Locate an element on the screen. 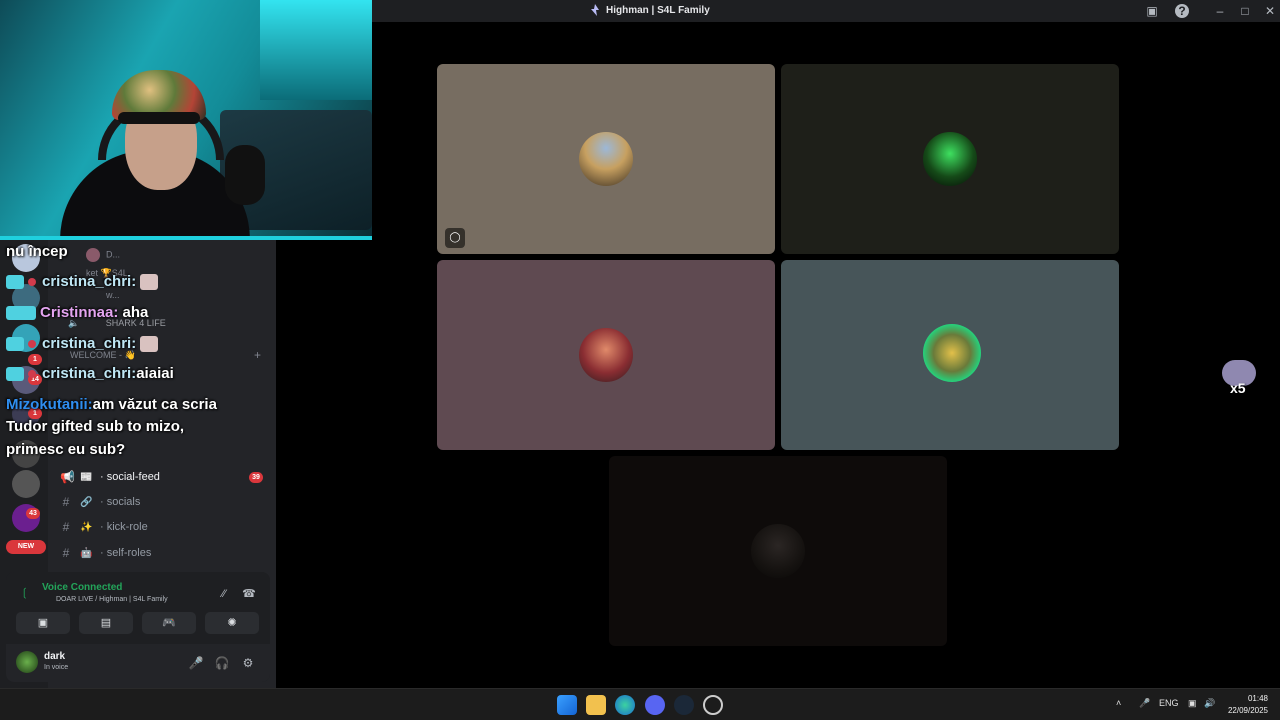 The height and width of the screenshot is (720, 1280). gear-icon: ⚙ is located at coordinates (248, 663).